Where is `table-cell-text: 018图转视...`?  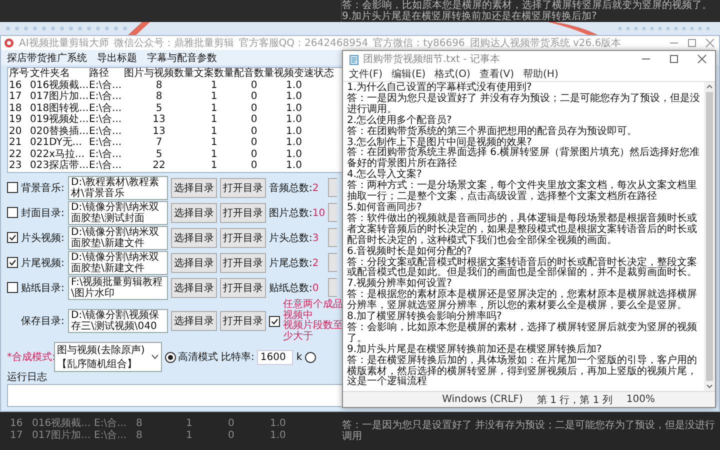 table-cell-text: 018图转视... is located at coordinates (58, 108).